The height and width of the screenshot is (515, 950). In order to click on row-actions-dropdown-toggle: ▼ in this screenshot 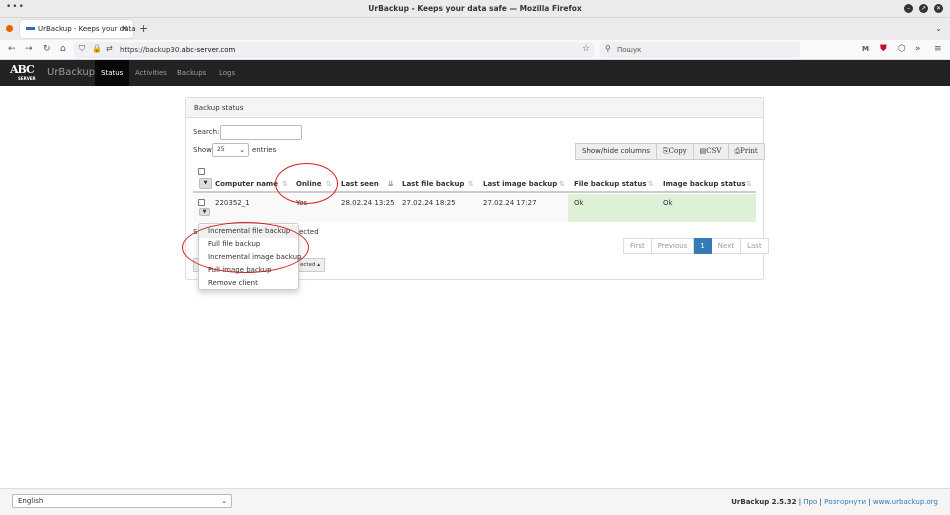, I will do `click(204, 212)`.